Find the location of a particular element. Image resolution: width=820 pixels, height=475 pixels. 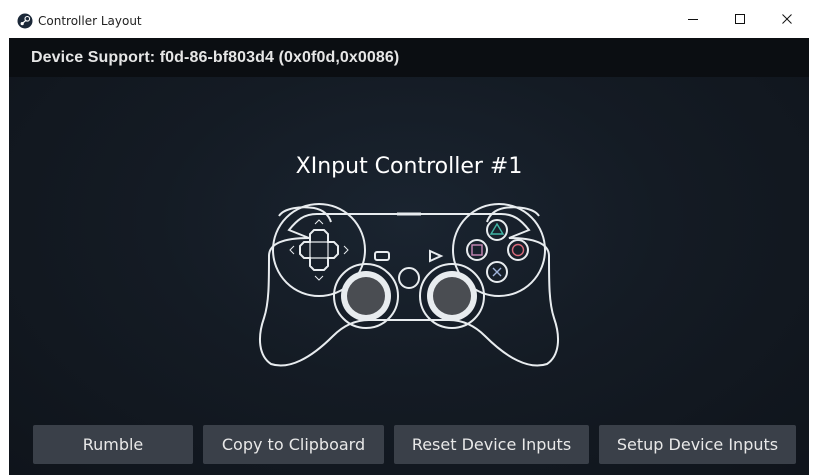

minimize-icon is located at coordinates (693, 19).